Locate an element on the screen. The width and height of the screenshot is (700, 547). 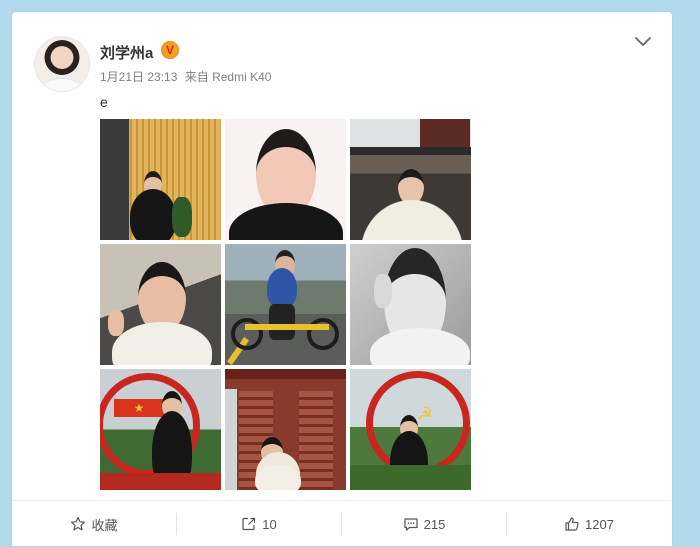
post-device: Redmi K40 is located at coordinates (242, 77).